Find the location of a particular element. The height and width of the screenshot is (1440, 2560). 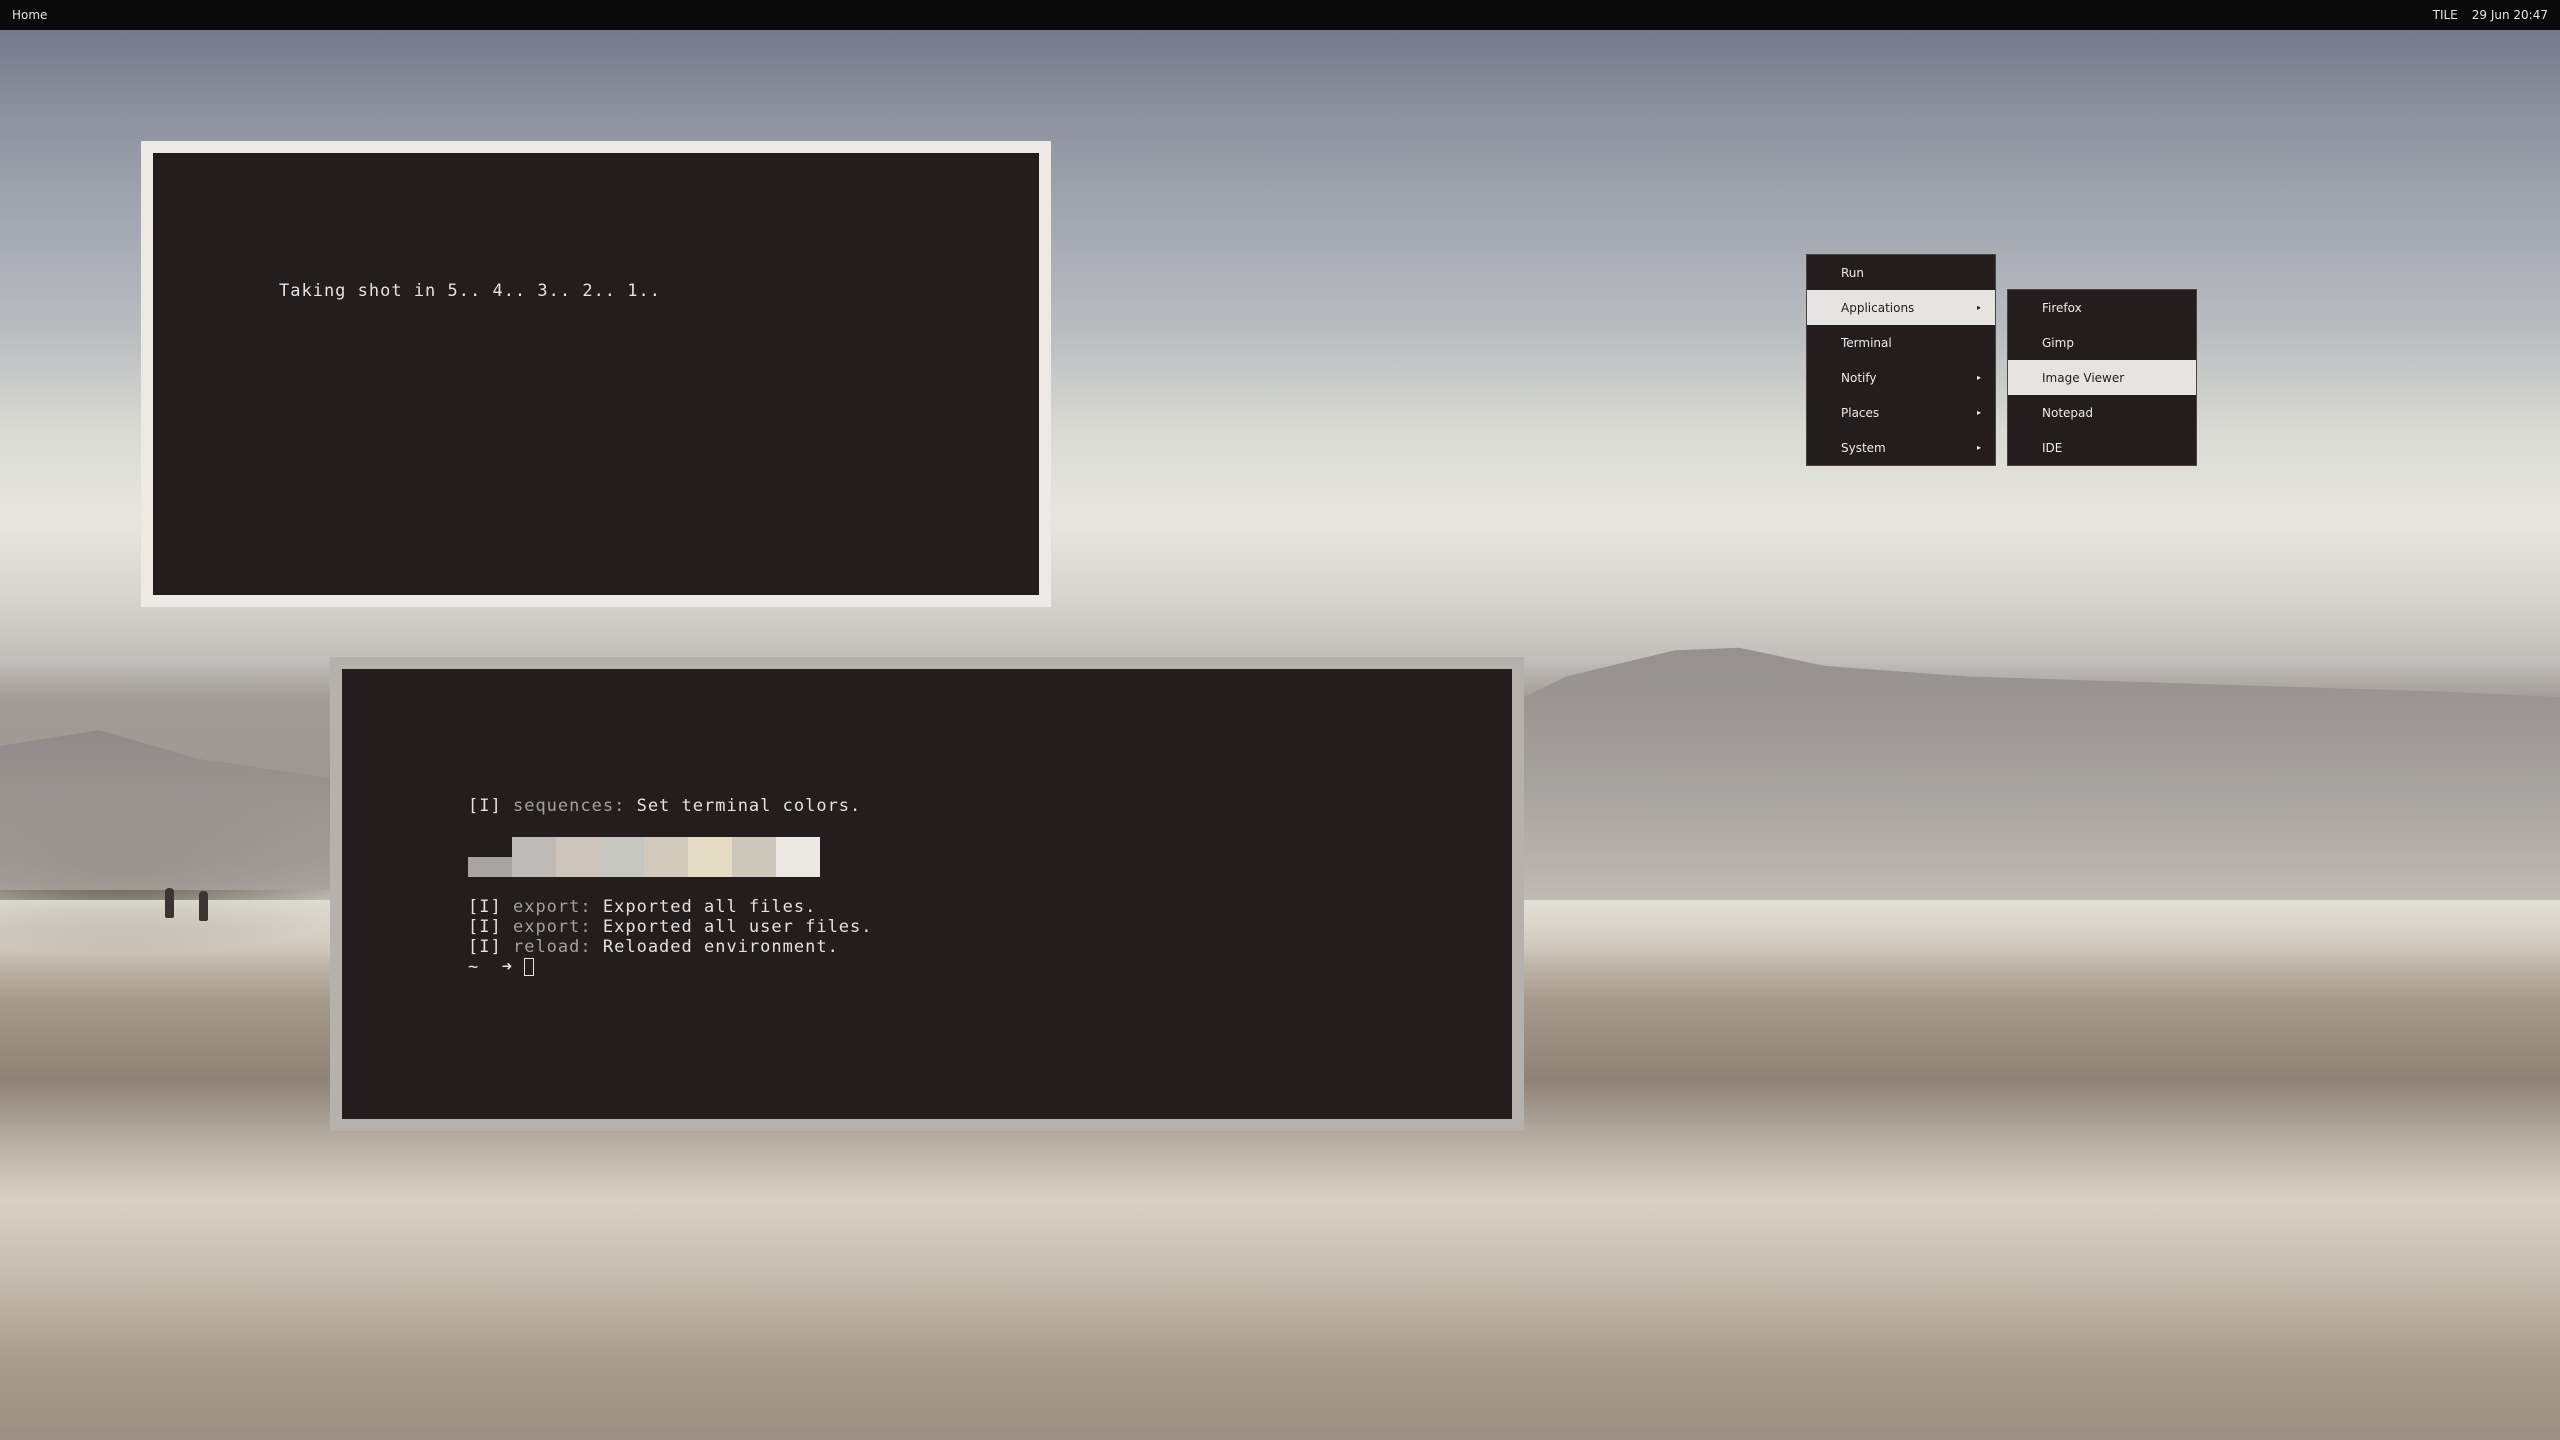

menu-item: Gimp is located at coordinates (2102, 342).